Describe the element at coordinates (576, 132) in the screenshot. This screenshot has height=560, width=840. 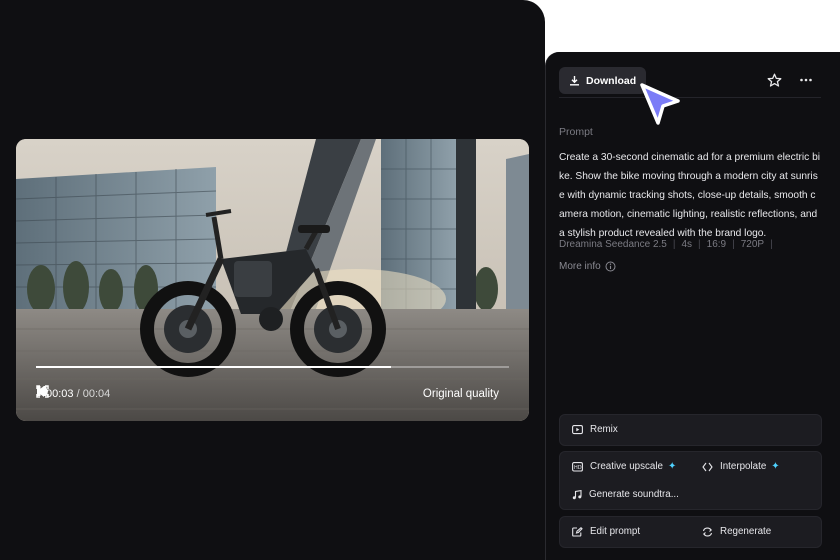
I see `prompt-label: Prompt` at that location.